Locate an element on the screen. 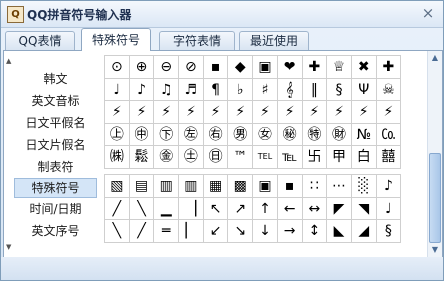 This screenshot has height=281, width=444. sidebar-scroll-down-icon: ▼ is located at coordinates (8, 247).